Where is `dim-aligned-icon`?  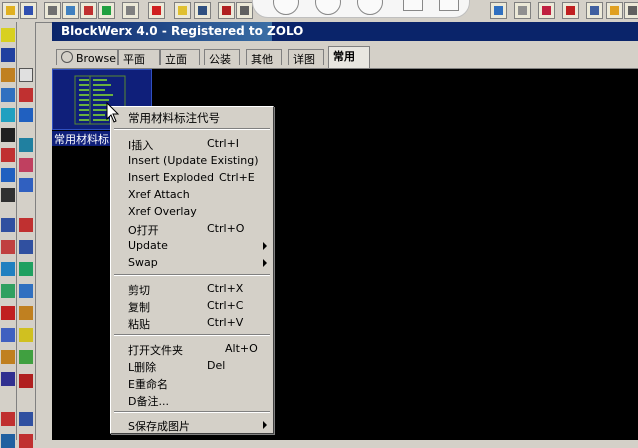 dim-aligned-icon is located at coordinates (26, 247).